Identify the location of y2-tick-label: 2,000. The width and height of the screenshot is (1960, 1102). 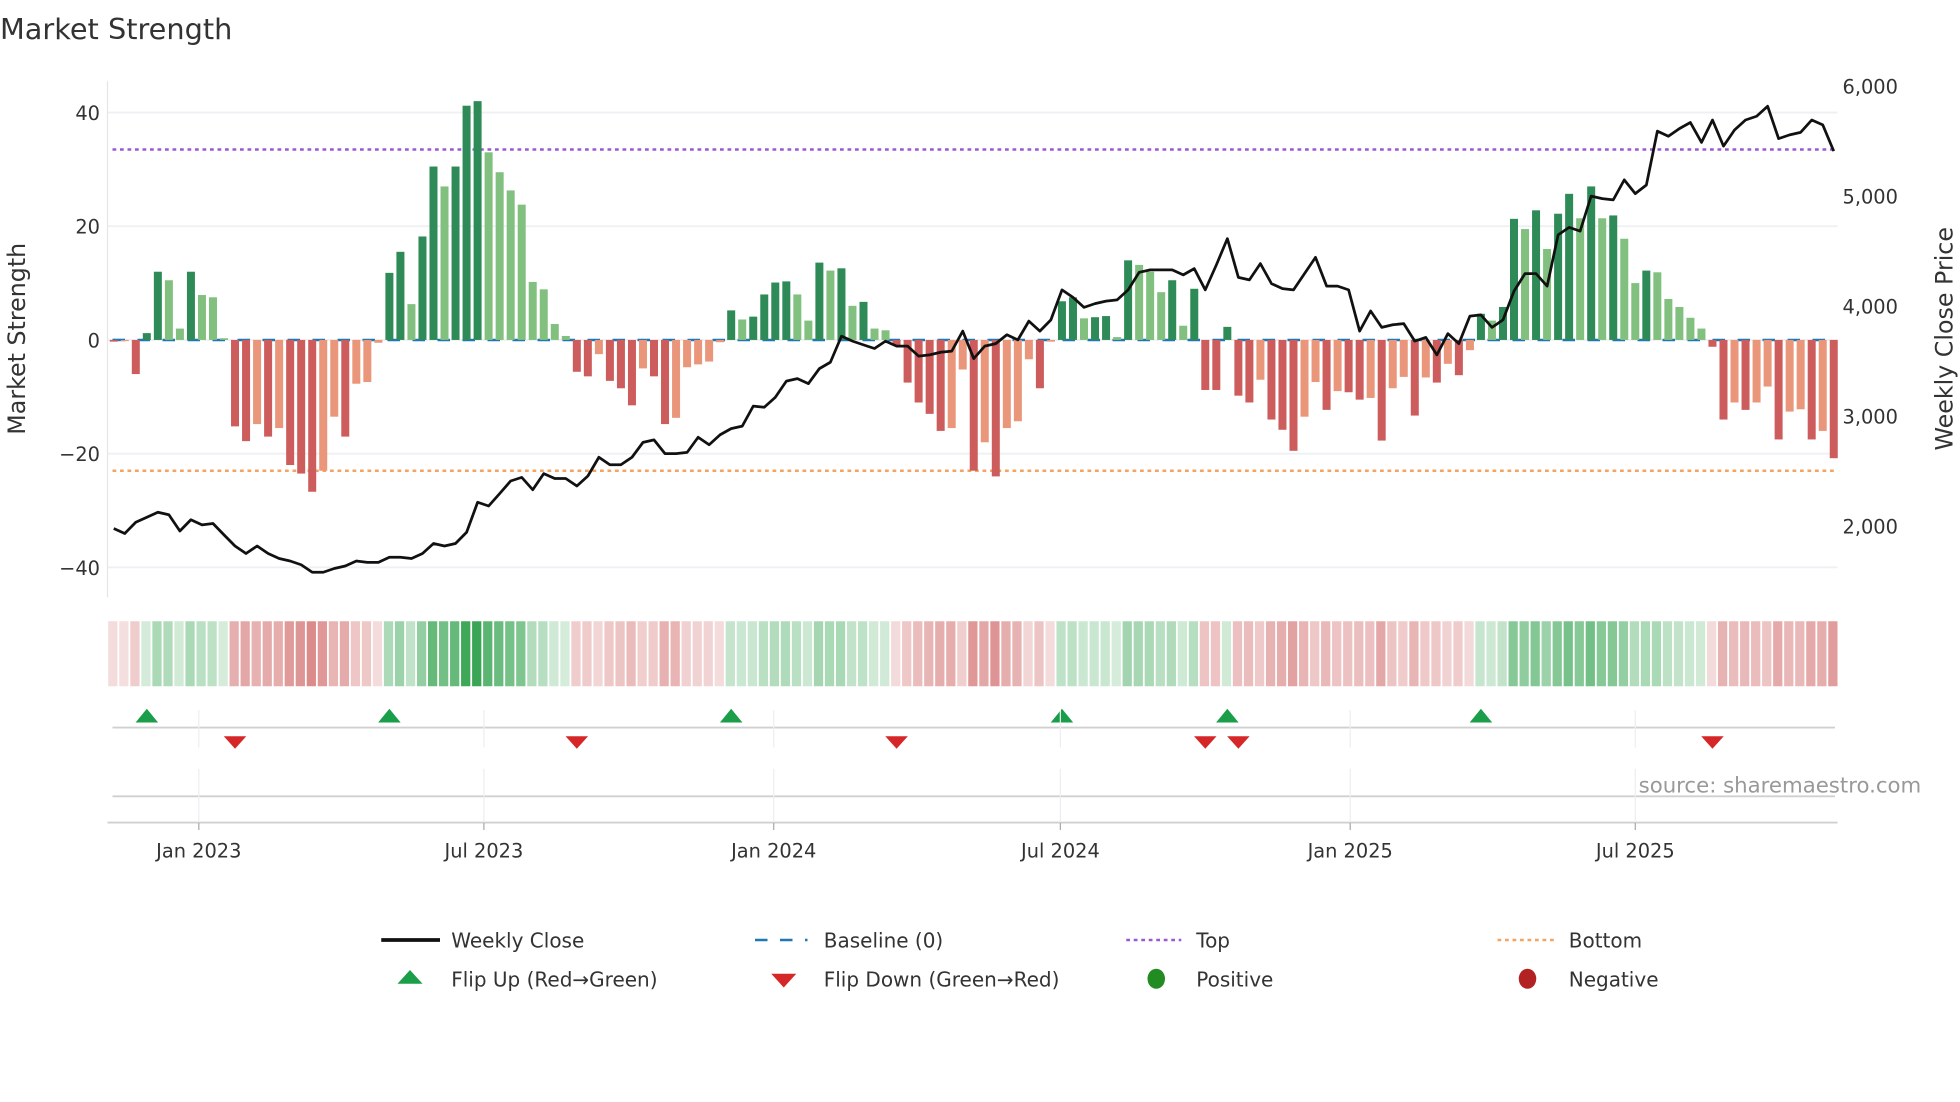
(1870, 527).